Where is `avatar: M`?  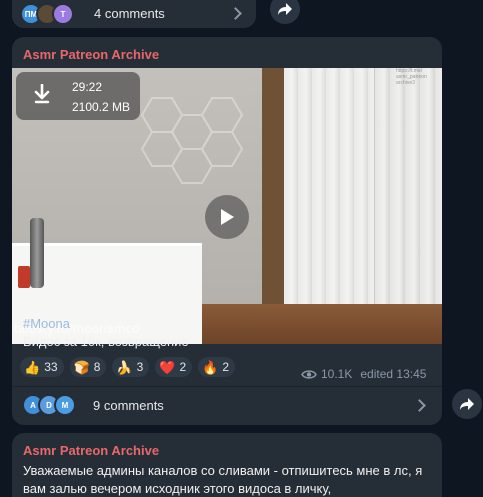
avatar: M is located at coordinates (65, 405).